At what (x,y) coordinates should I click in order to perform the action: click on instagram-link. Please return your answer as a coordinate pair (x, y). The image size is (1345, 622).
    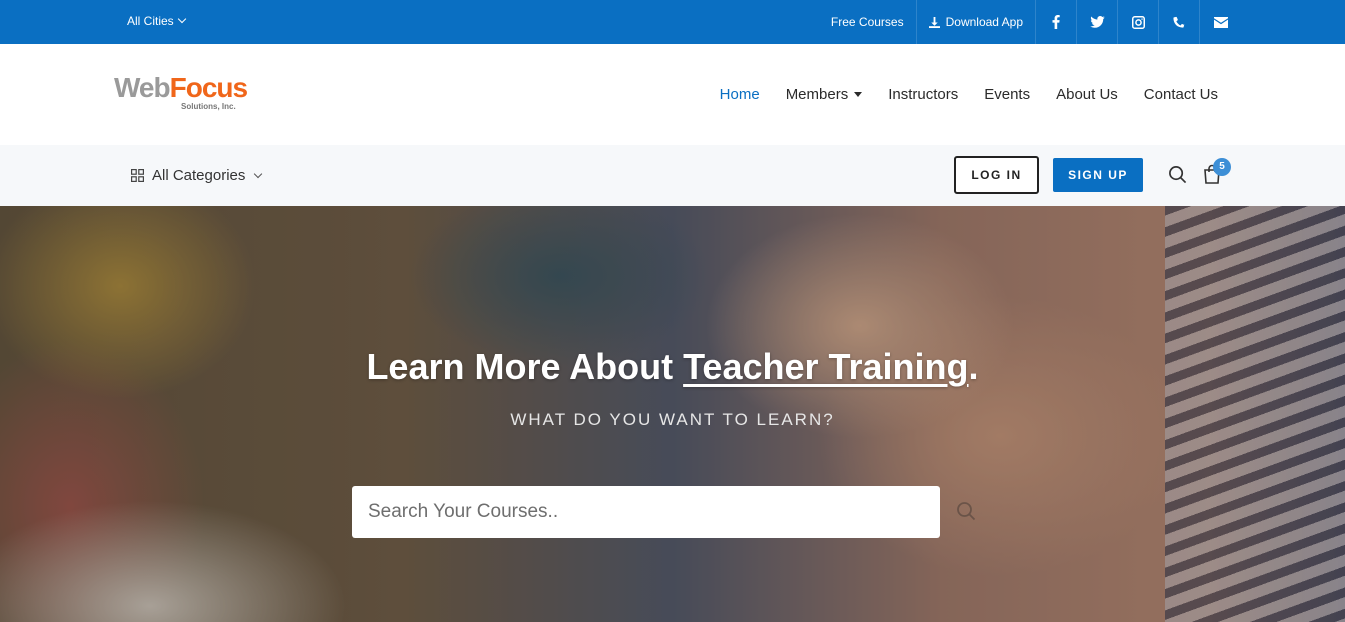
    Looking at the image, I should click on (1138, 22).